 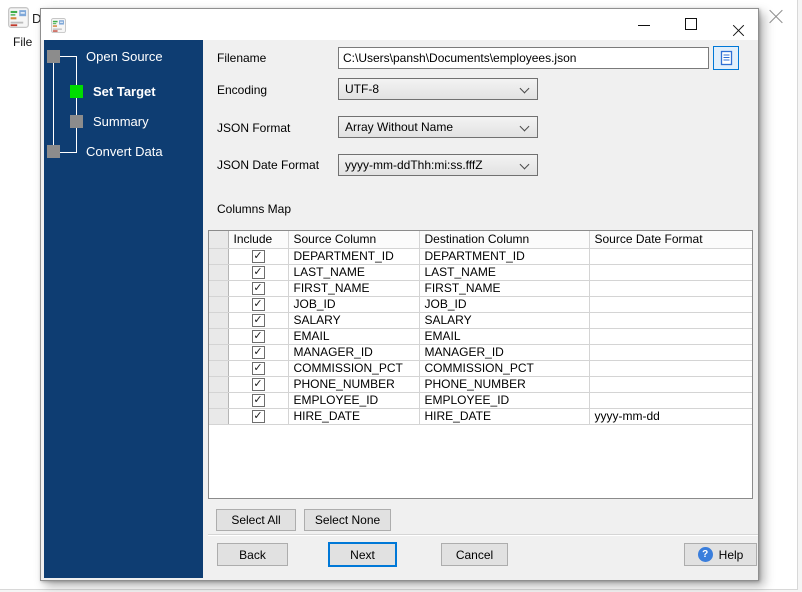 I want to click on encoding-label: Encoding, so click(x=242, y=90).